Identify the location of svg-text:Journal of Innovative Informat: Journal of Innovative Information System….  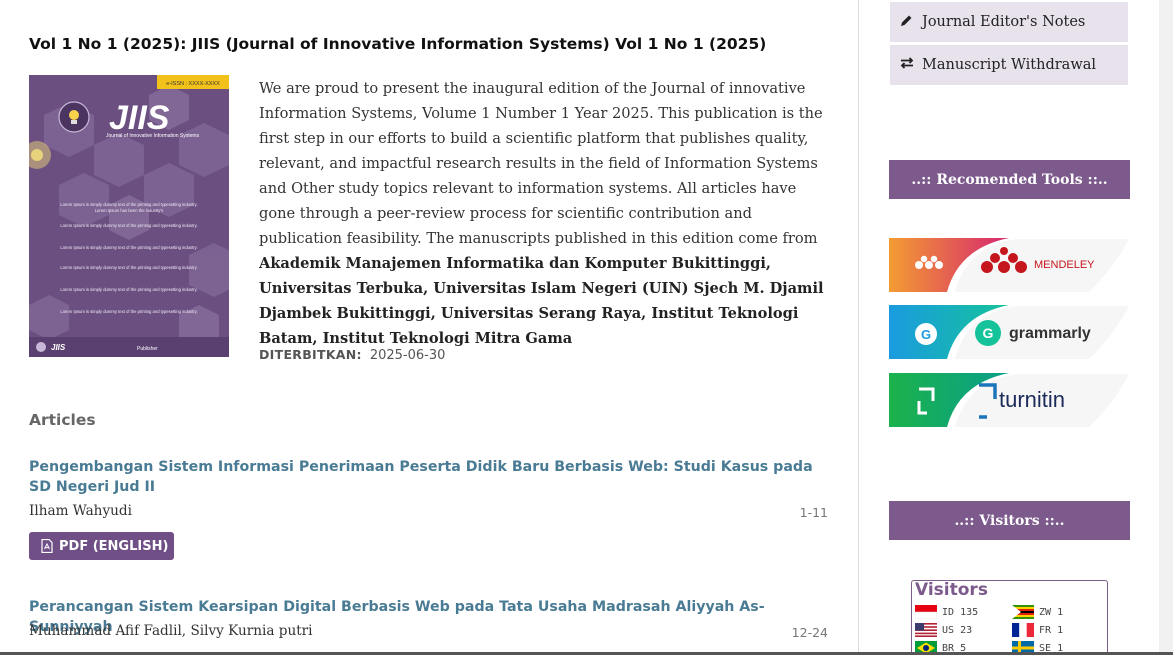
(153, 136).